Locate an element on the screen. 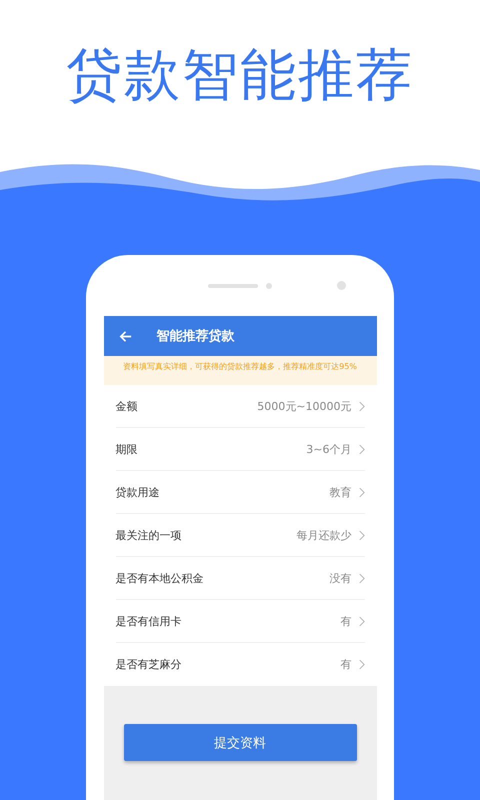  row-value: 教育 is located at coordinates (341, 492).